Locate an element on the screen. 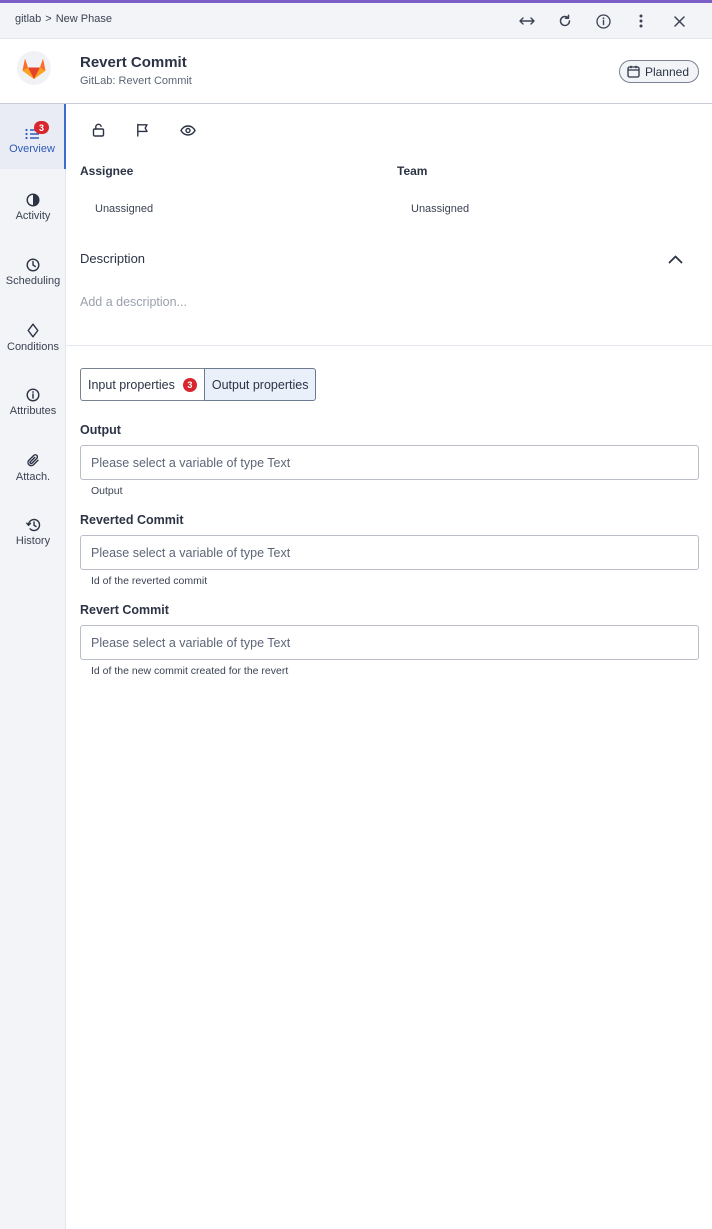 This screenshot has width=712, height=1229. unlock-icon is located at coordinates (98, 130).